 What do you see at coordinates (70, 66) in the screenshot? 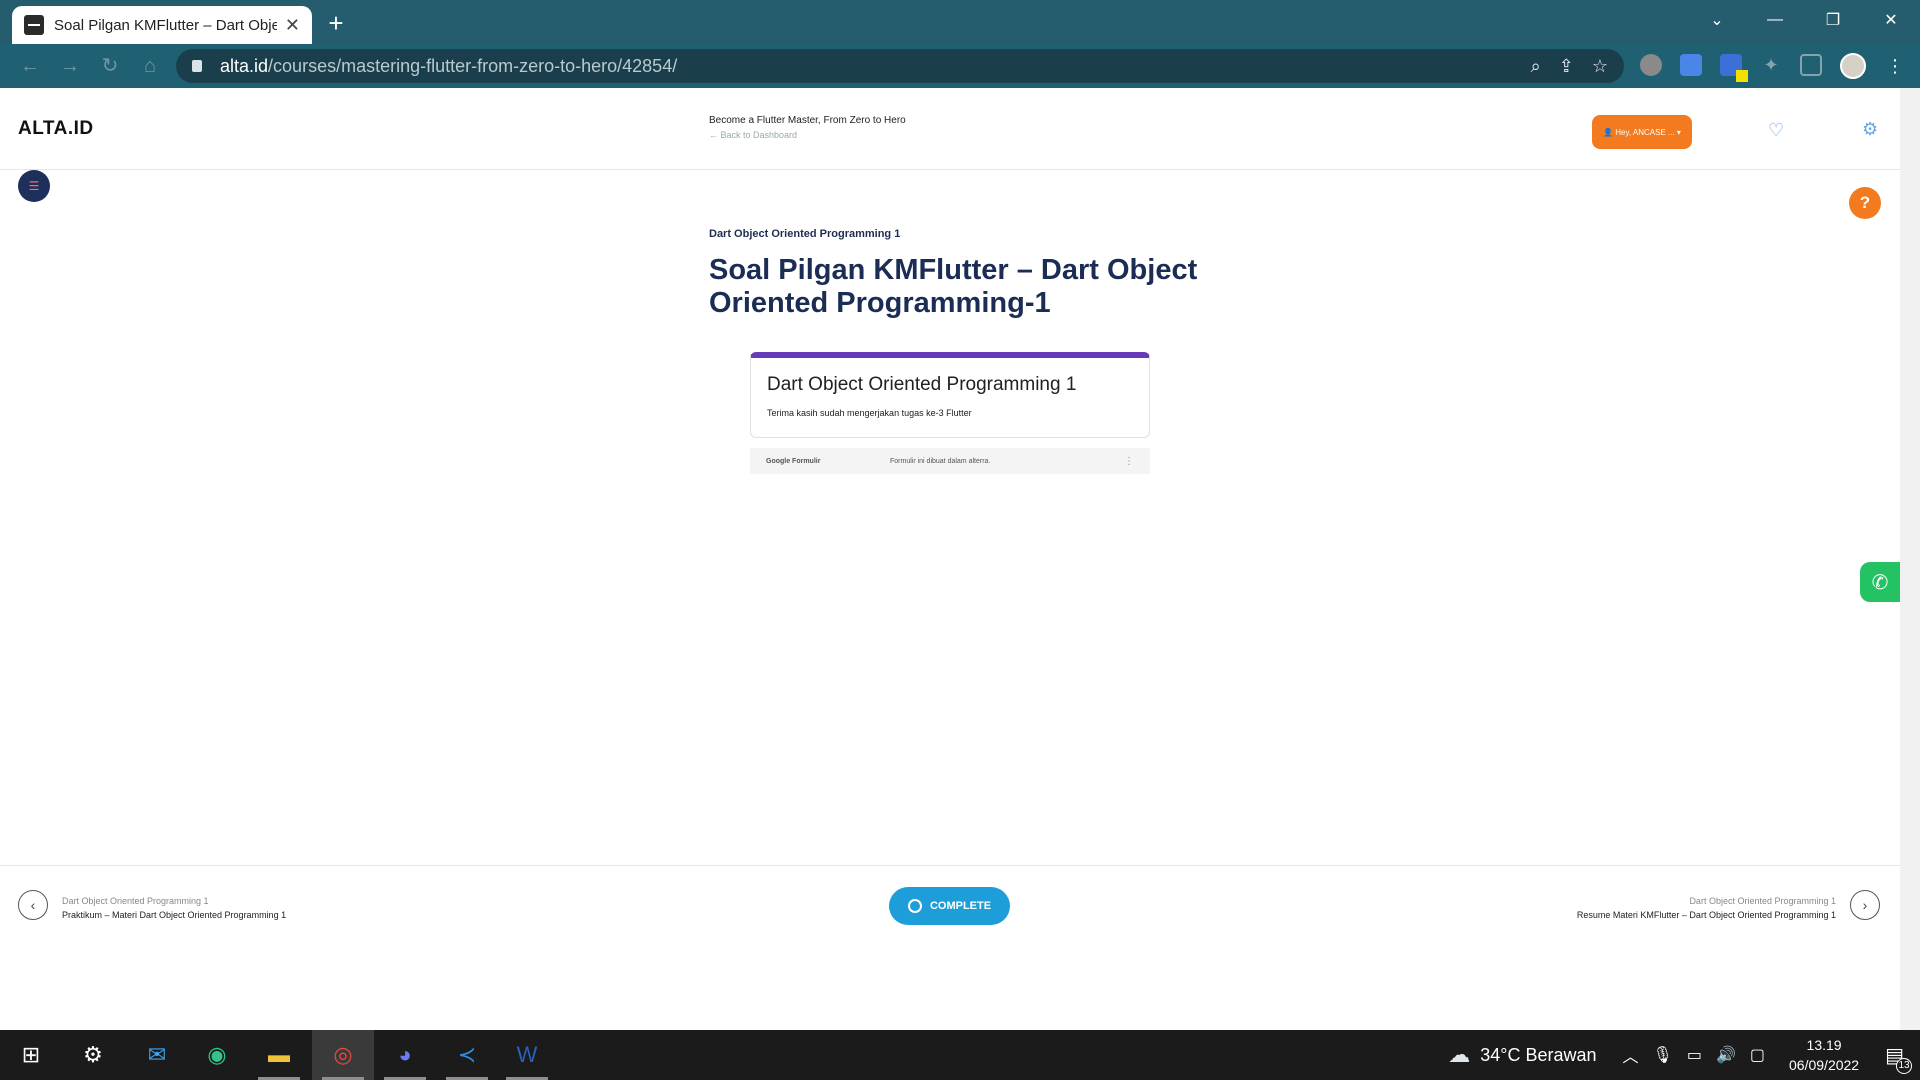
I see `forward-button: →` at bounding box center [70, 66].